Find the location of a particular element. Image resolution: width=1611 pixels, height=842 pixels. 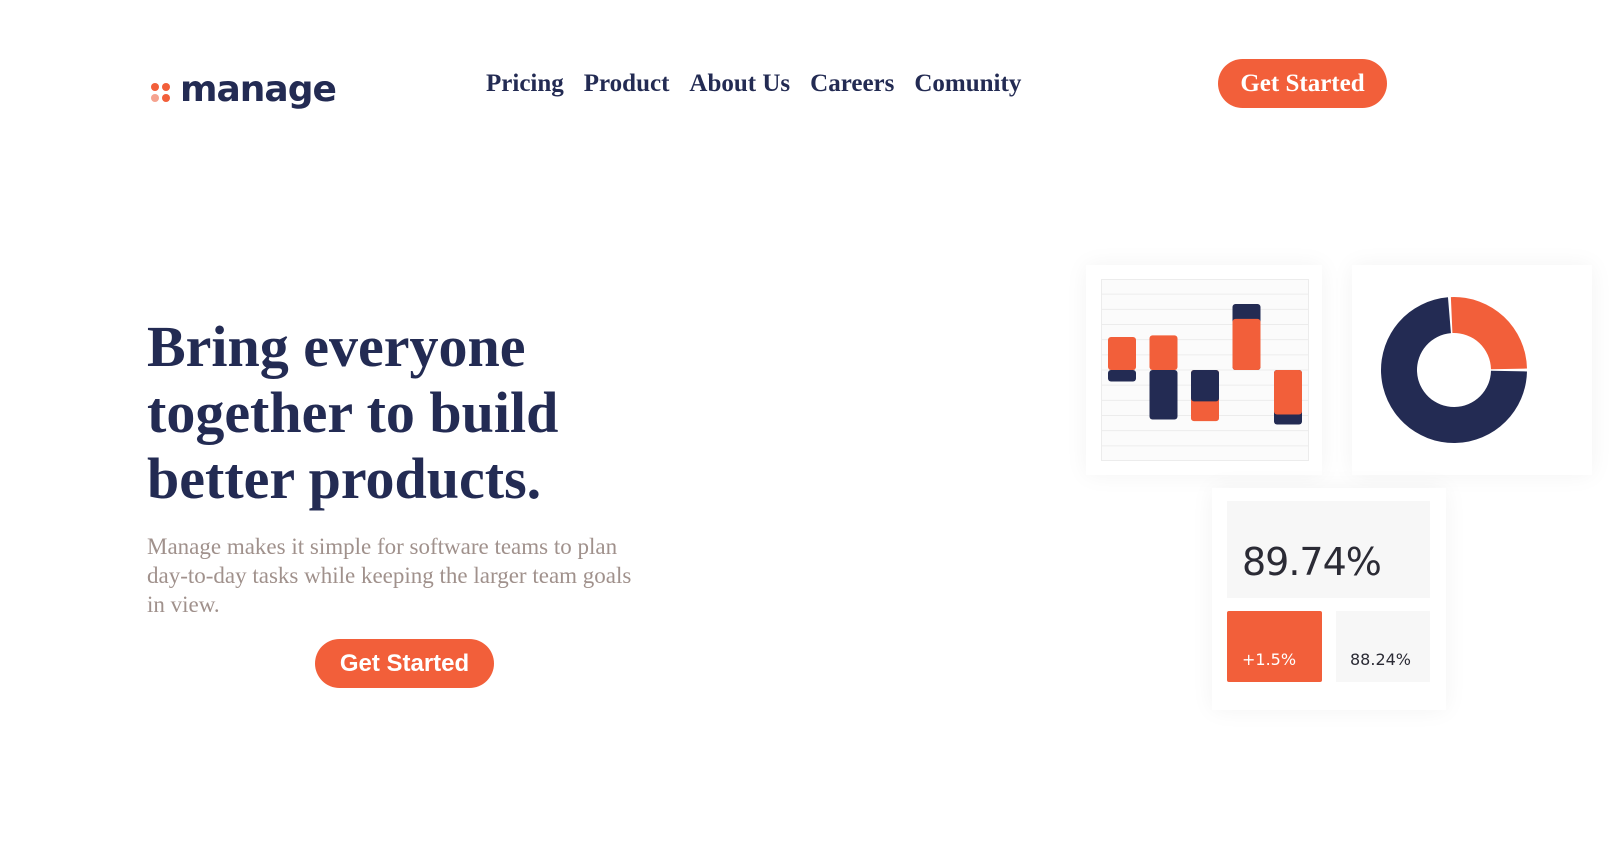

stat-main-tile: 89.74% is located at coordinates (1328, 549).